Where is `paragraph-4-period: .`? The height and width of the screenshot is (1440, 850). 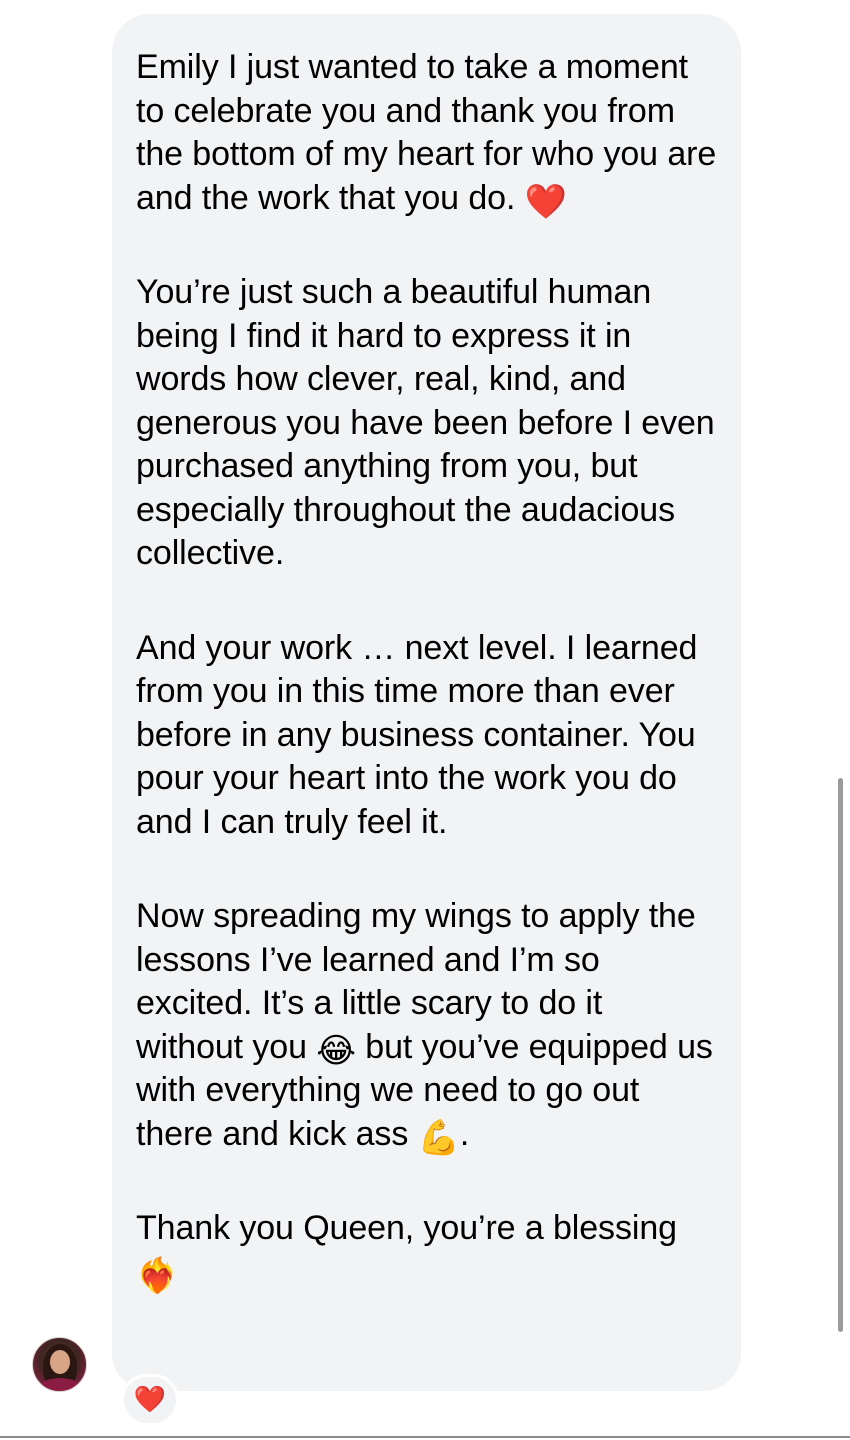 paragraph-4-period: . is located at coordinates (464, 1133).